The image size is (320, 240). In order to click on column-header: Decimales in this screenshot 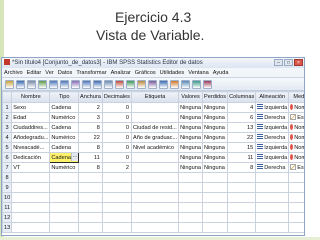, I will do `click(116, 97)`.